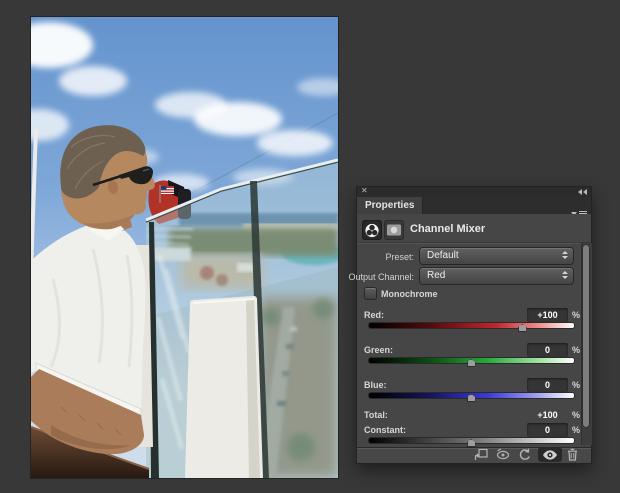 The width and height of the screenshot is (620, 493). What do you see at coordinates (576, 350) in the screenshot?
I see `green-unit: %` at bounding box center [576, 350].